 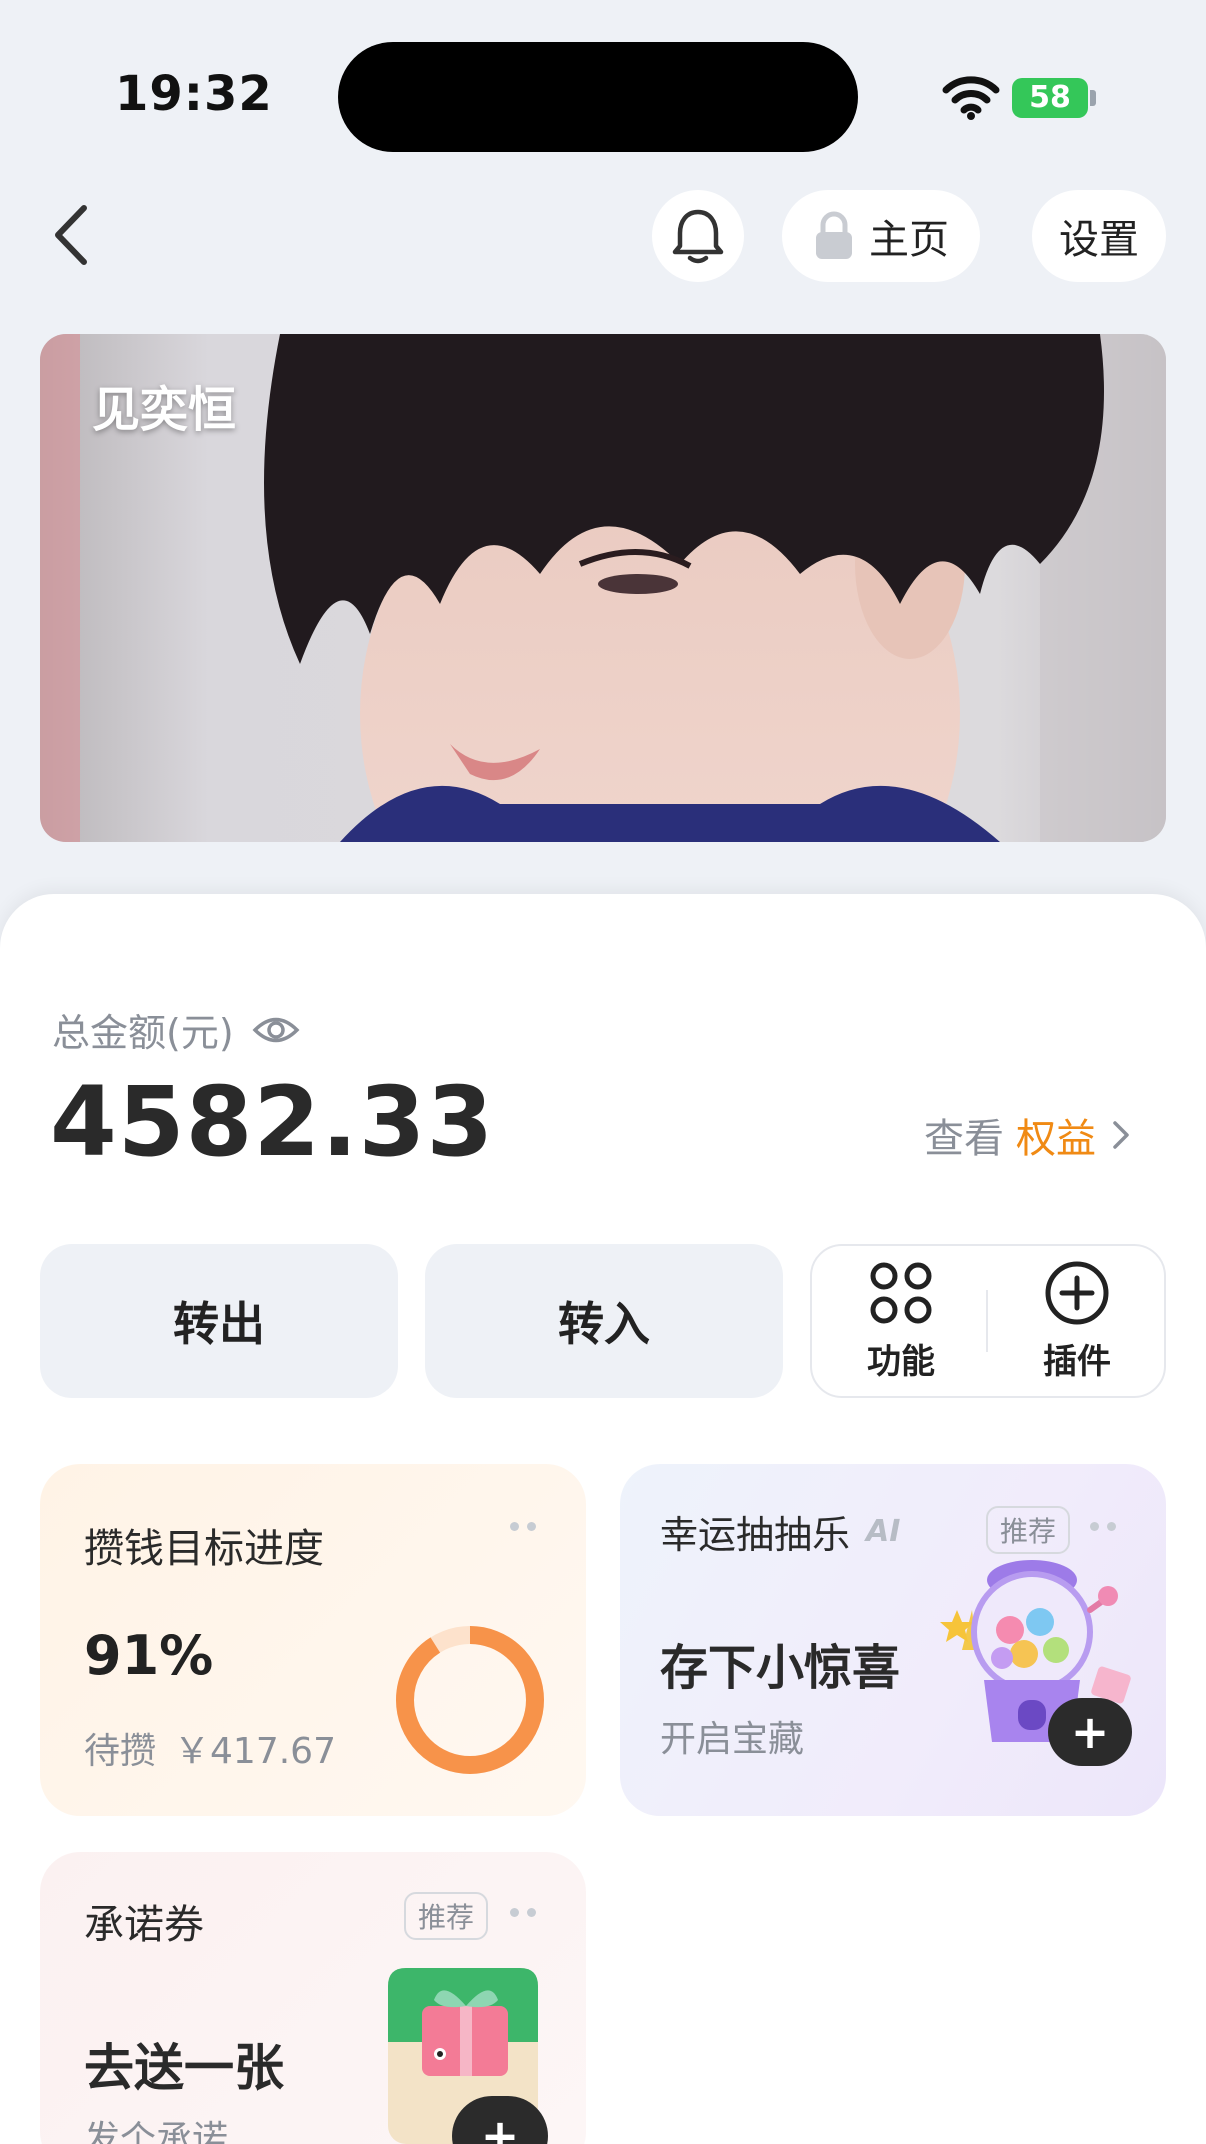 What do you see at coordinates (883, 1531) in the screenshot?
I see `ai-badge: AI` at bounding box center [883, 1531].